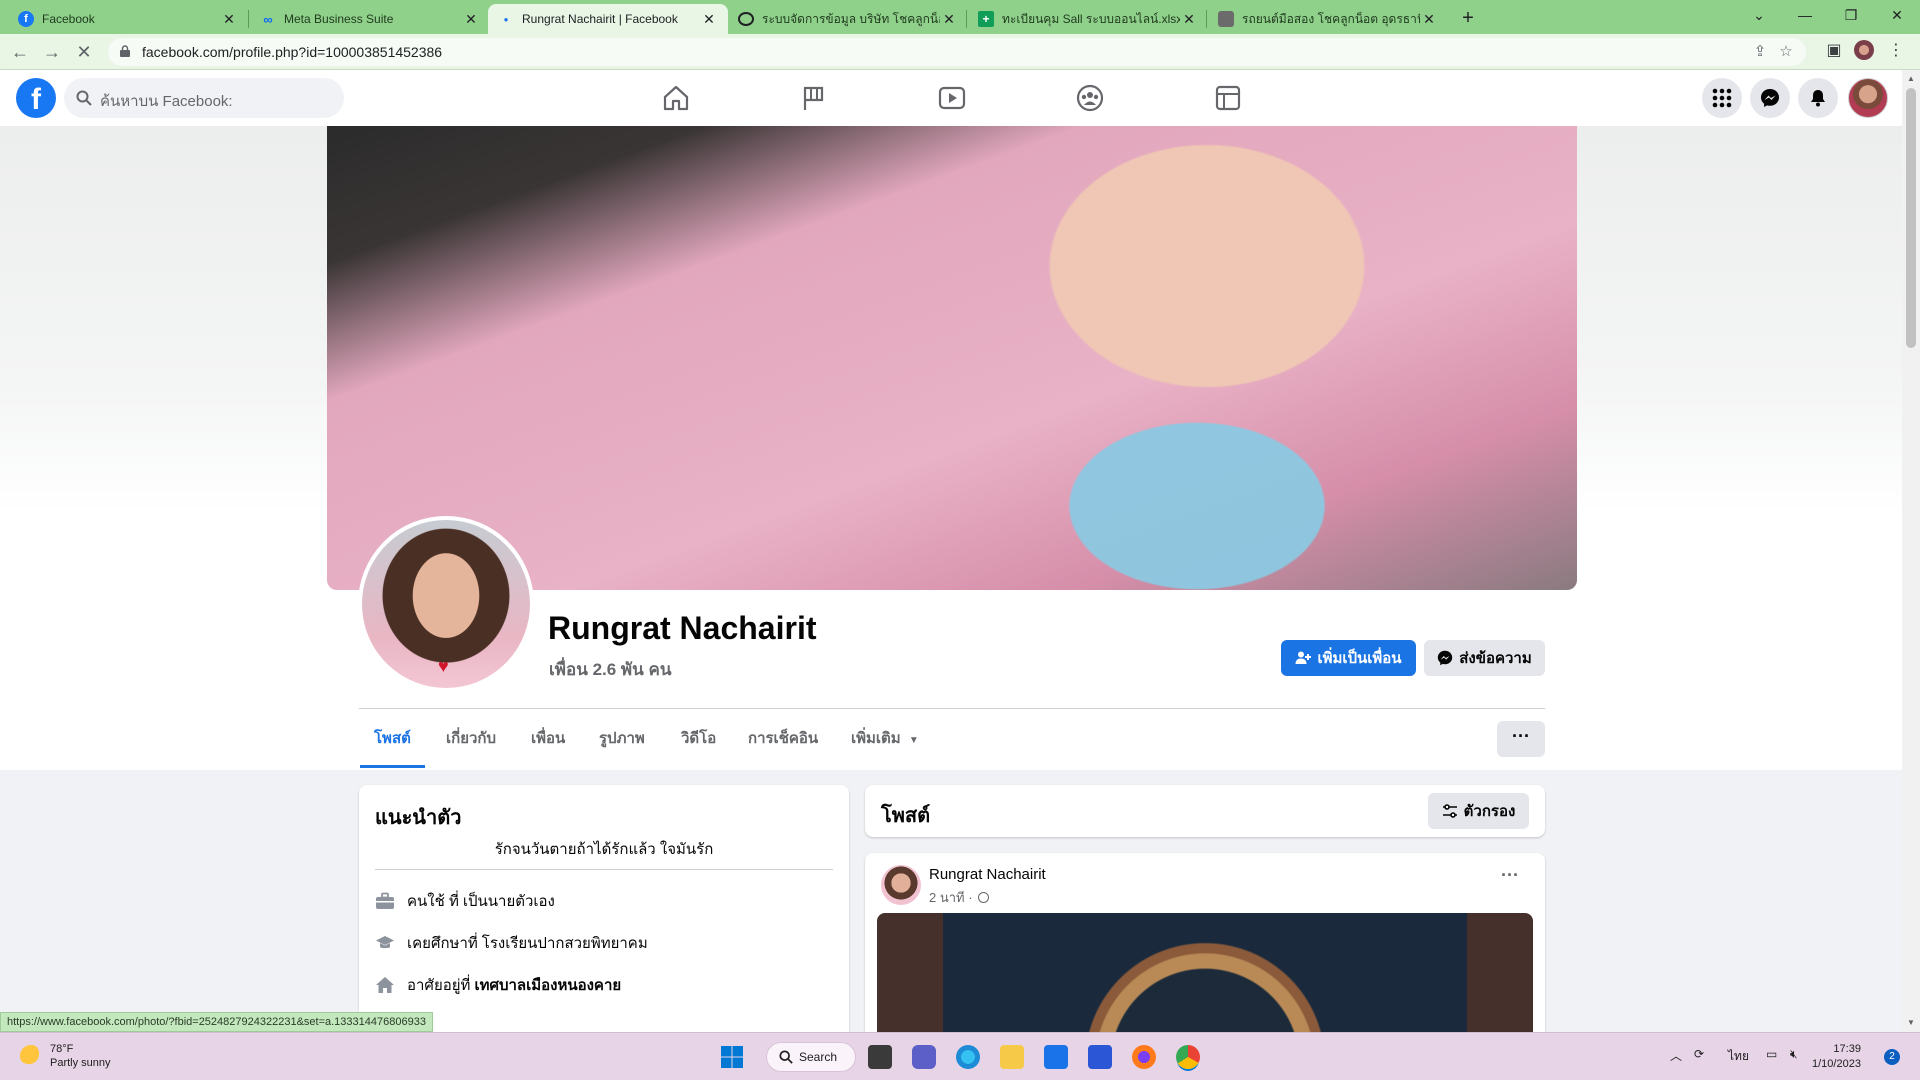 This screenshot has height=1080, width=1920. I want to click on post-author-avatar, so click(901, 885).